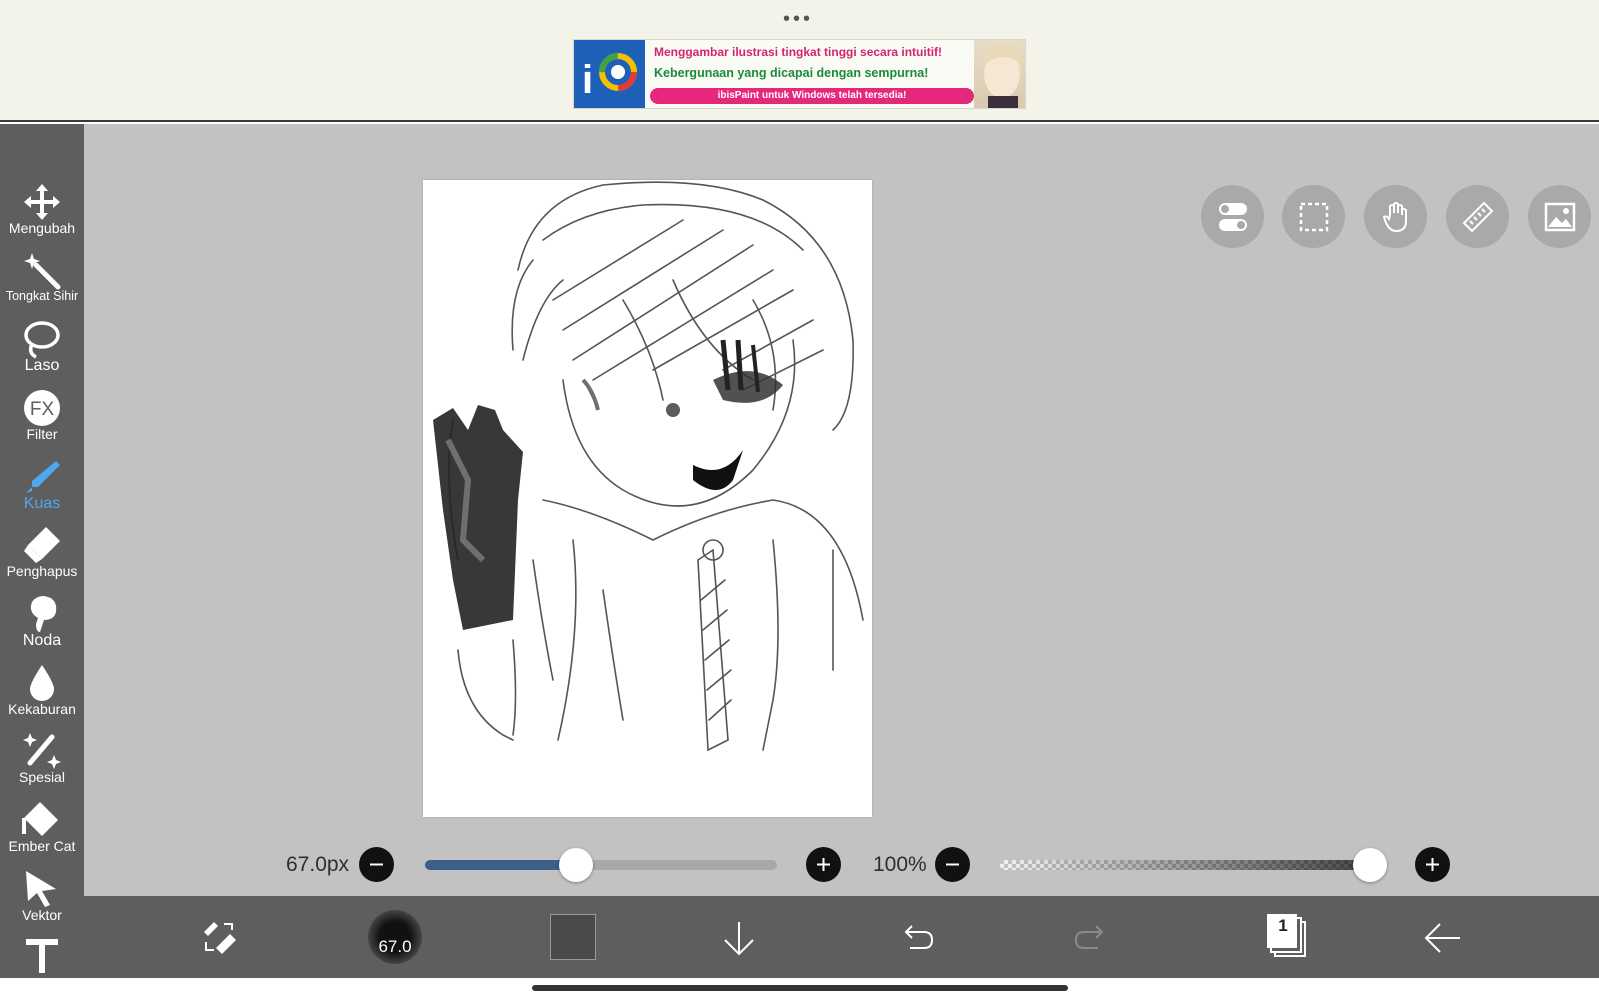 The width and height of the screenshot is (1599, 999). I want to click on tool-mengubah: Mengubah, so click(42, 211).